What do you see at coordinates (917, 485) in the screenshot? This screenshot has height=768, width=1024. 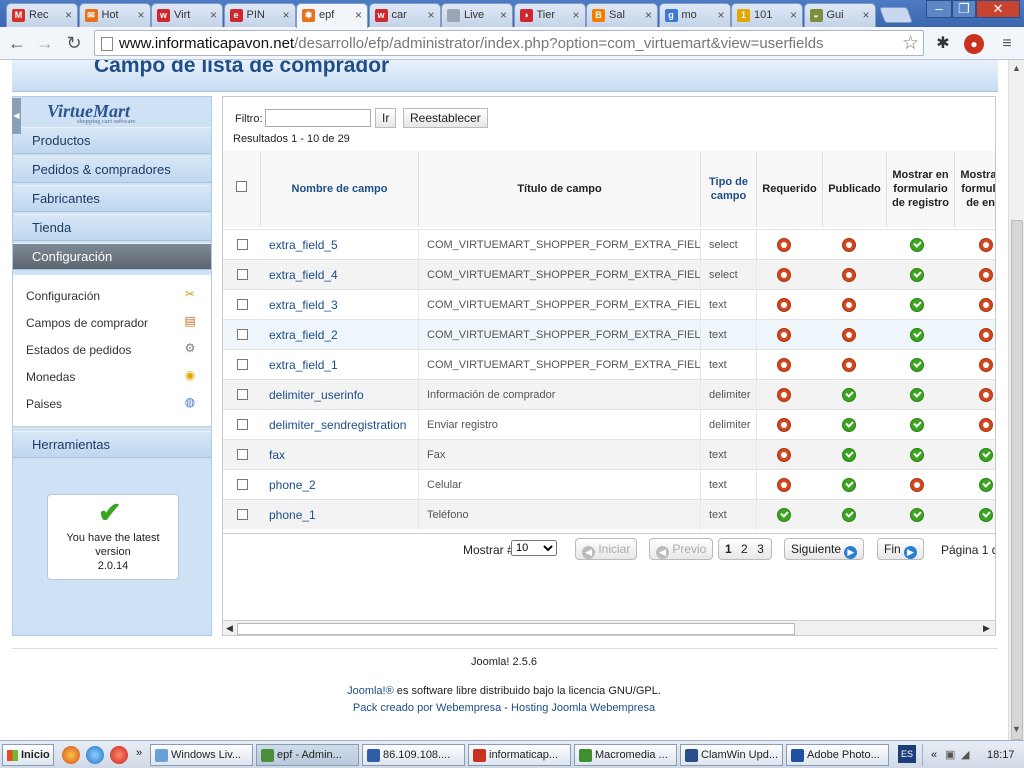 I see `registration-cross-icon` at bounding box center [917, 485].